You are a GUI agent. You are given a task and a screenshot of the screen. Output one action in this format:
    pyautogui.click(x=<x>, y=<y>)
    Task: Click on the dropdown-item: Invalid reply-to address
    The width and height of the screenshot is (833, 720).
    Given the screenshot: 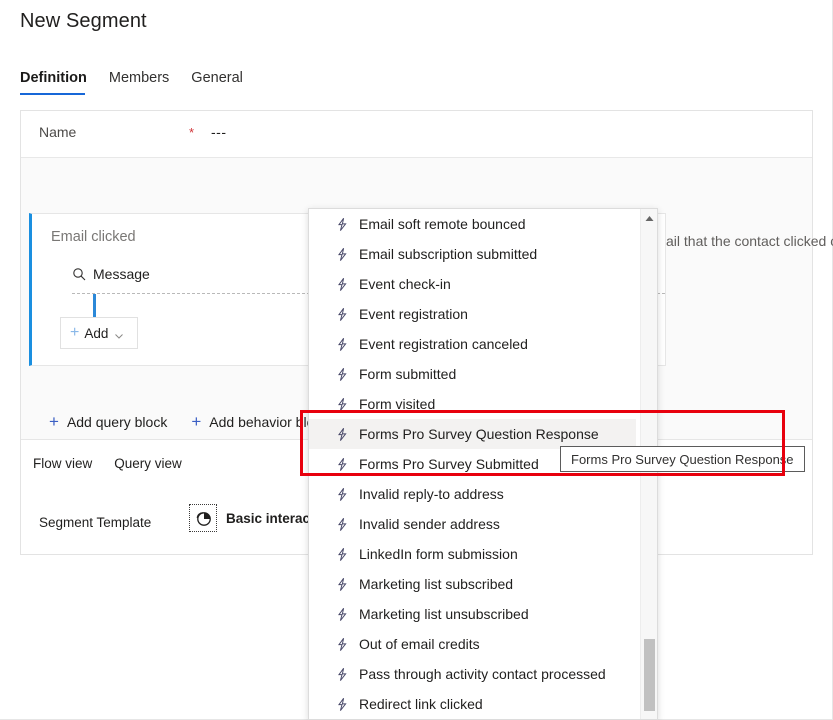 What is the action you would take?
    pyautogui.click(x=472, y=494)
    